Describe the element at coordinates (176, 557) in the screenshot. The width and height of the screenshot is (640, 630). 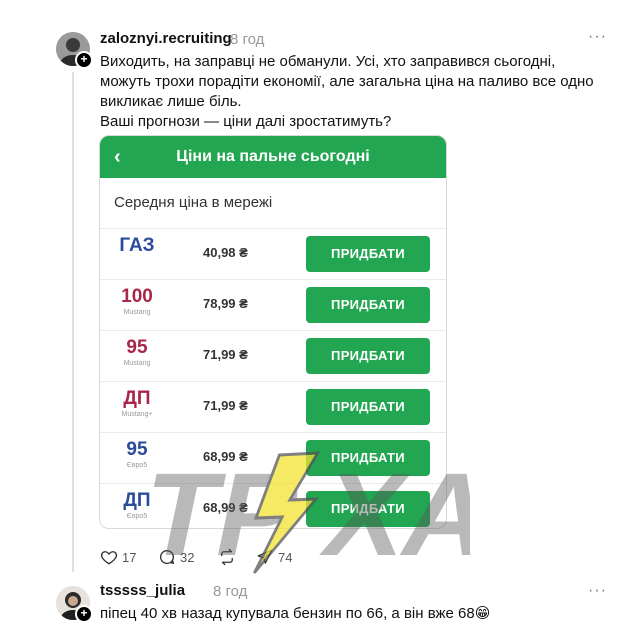
I see `comment-button: 32` at that location.